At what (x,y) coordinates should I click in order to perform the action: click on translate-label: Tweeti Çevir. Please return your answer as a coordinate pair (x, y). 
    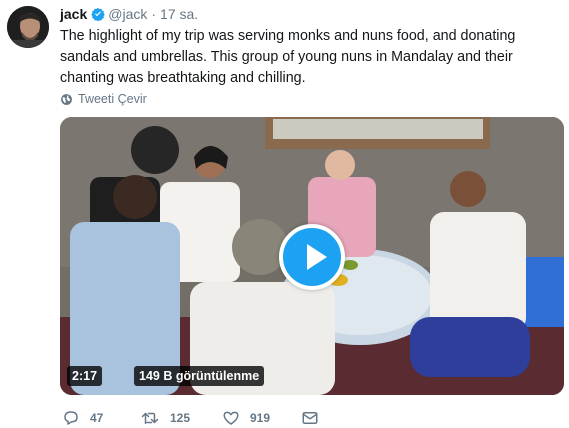
    Looking at the image, I should click on (112, 99).